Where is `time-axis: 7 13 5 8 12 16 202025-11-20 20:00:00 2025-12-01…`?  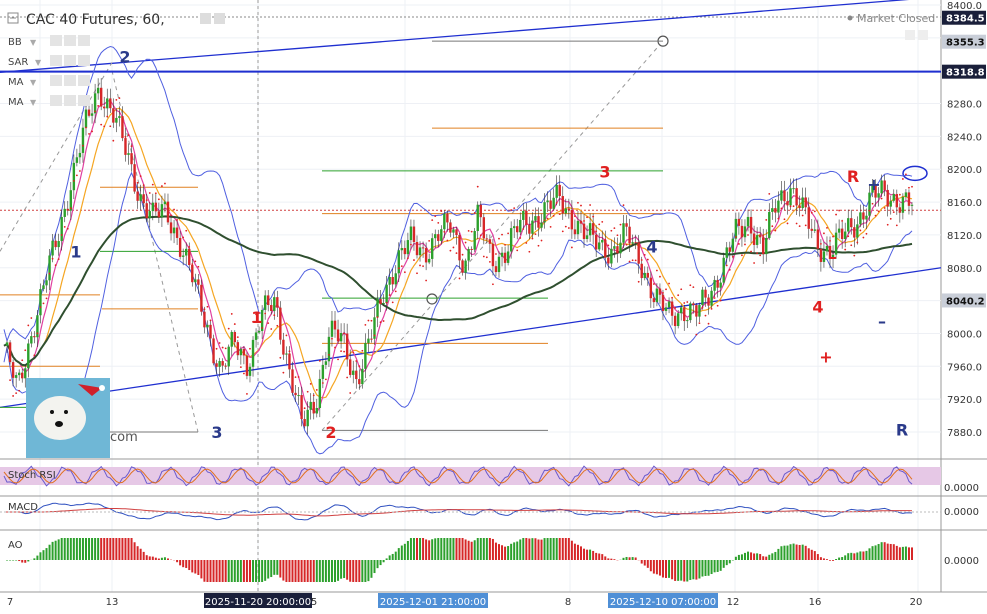
time-axis: 7 13 5 8 12 16 202025-11-20 20:00:00 2025-12-01… is located at coordinates (465, 600).